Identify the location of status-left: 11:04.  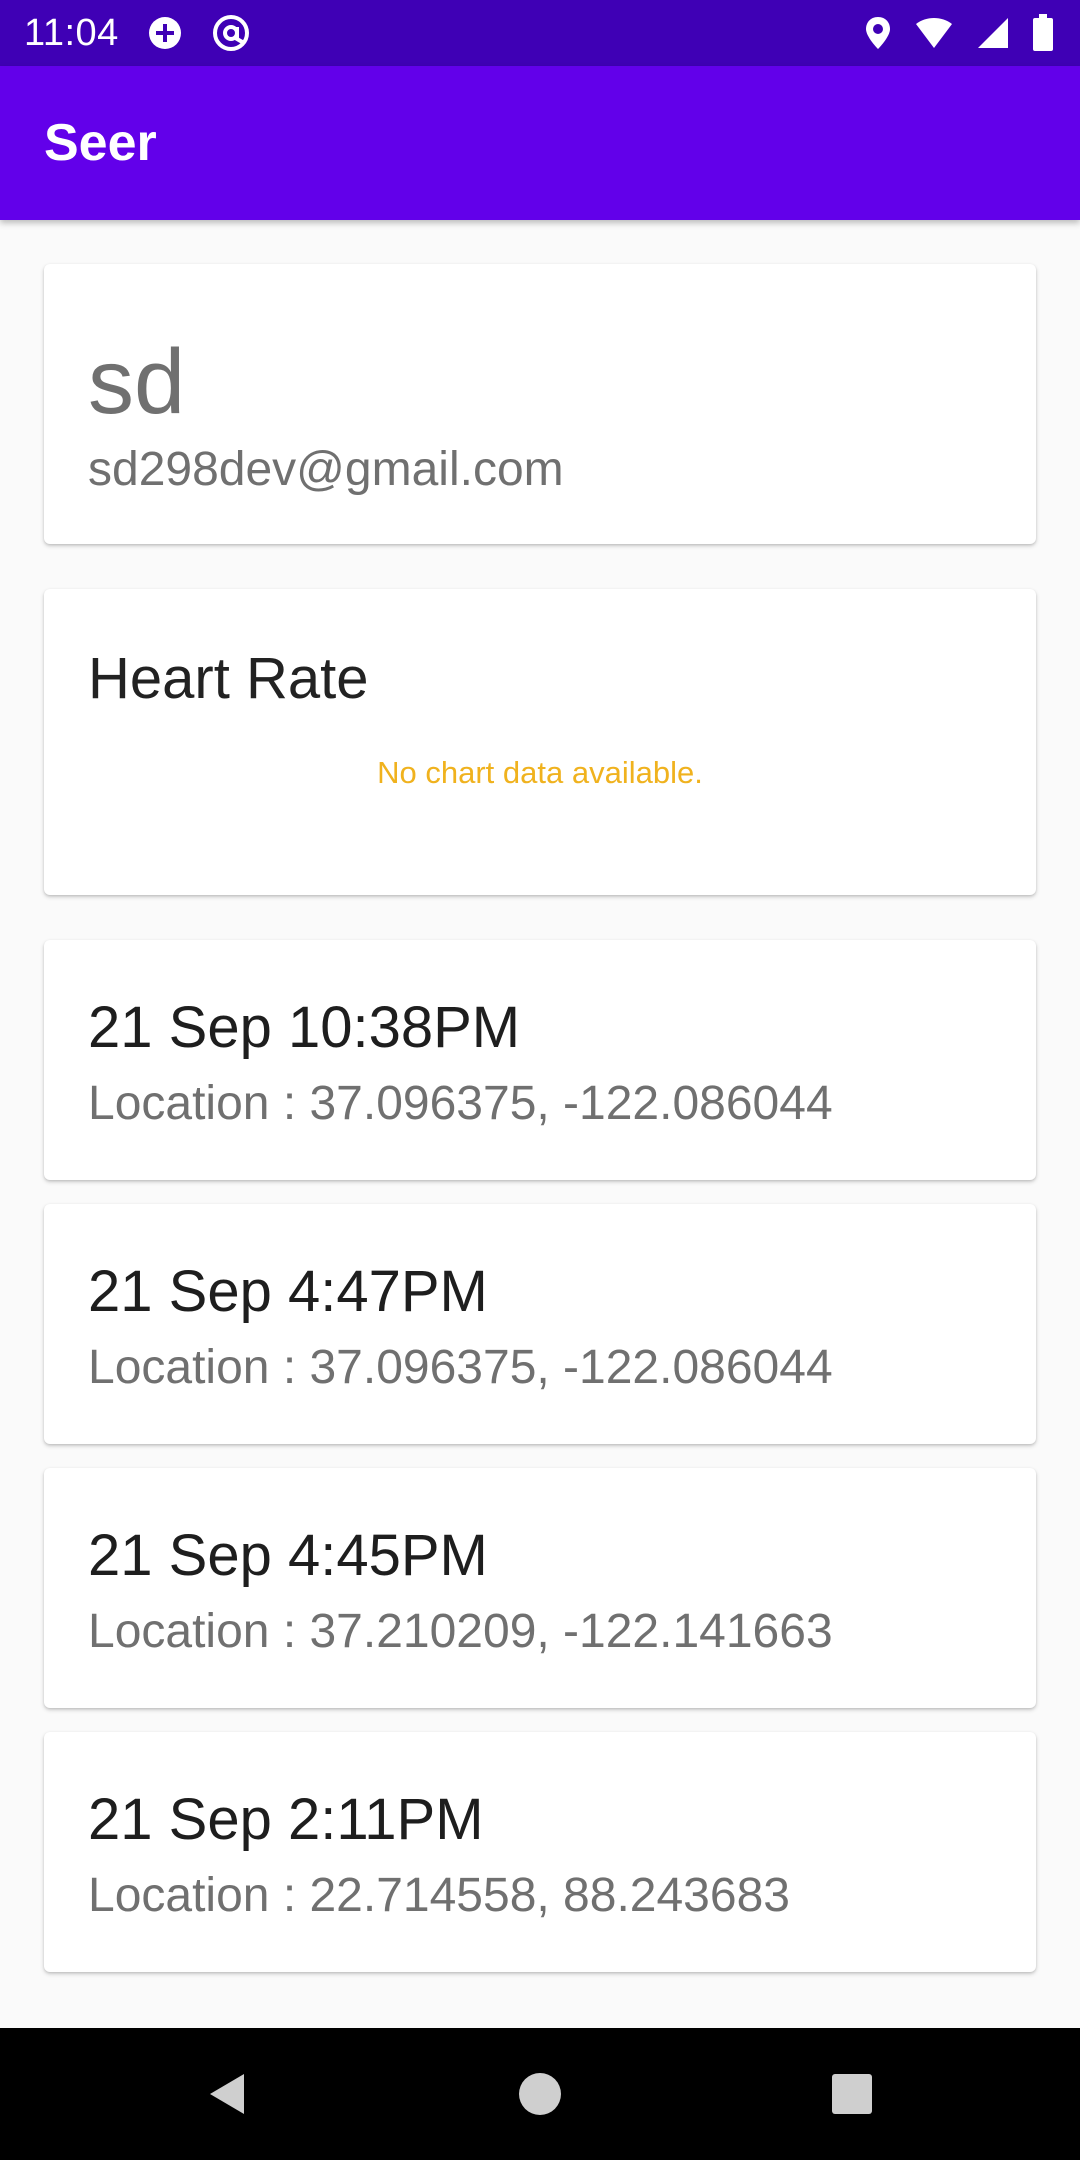
(137, 33).